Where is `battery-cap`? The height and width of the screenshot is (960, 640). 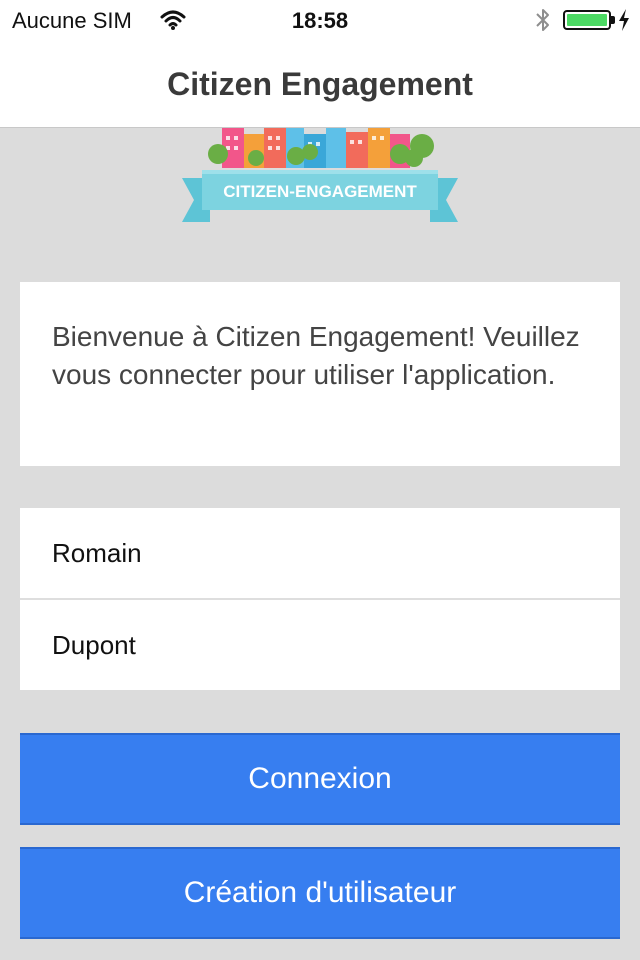
battery-cap is located at coordinates (613, 20).